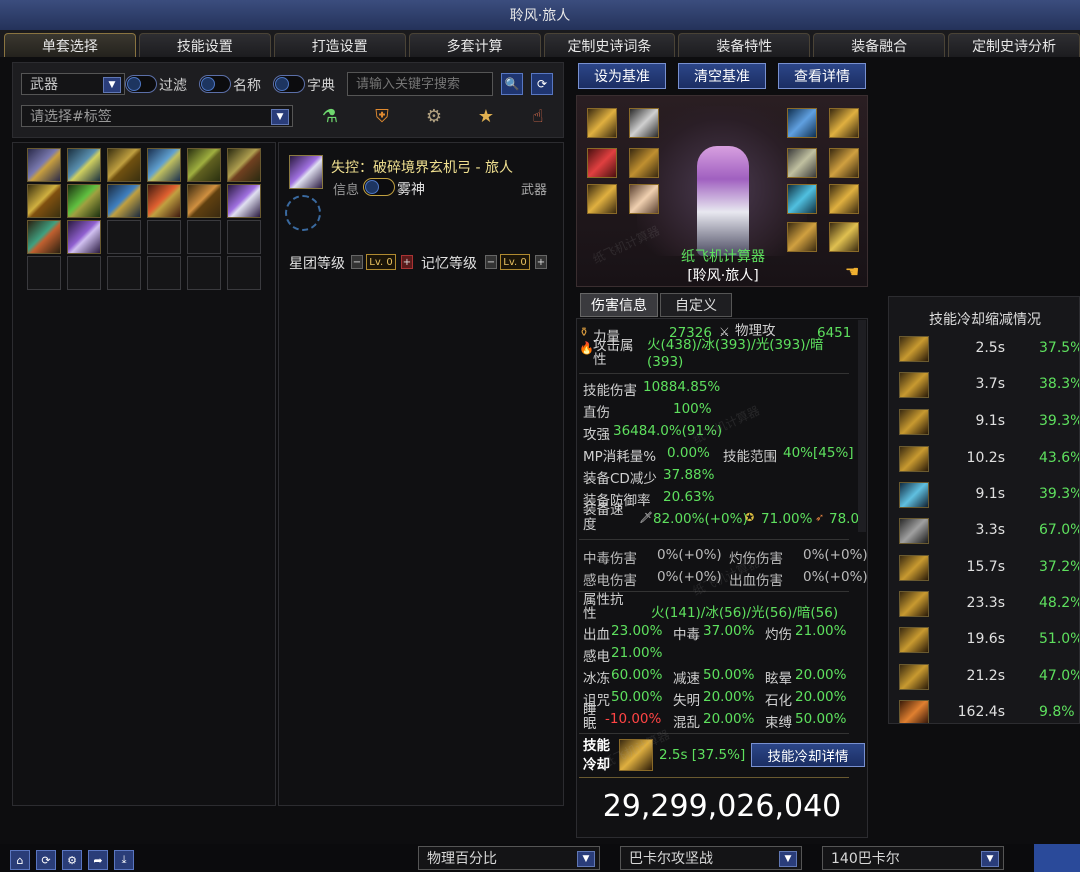 Image resolution: width=1080 pixels, height=872 pixels. I want to click on dict-toggle-label: 字典, so click(321, 86).